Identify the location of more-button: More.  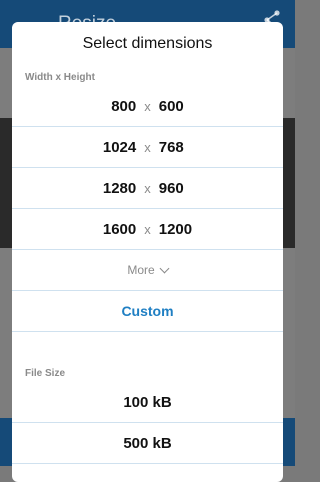
(147, 270).